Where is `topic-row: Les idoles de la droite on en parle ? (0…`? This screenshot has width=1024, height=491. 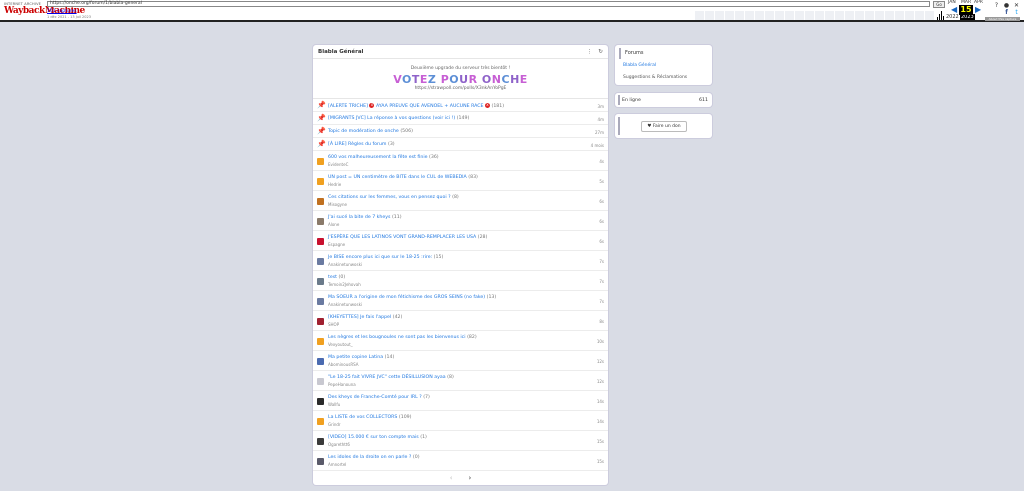 topic-row: Les idoles de la droite on en parle ? (0… is located at coordinates (460, 461).